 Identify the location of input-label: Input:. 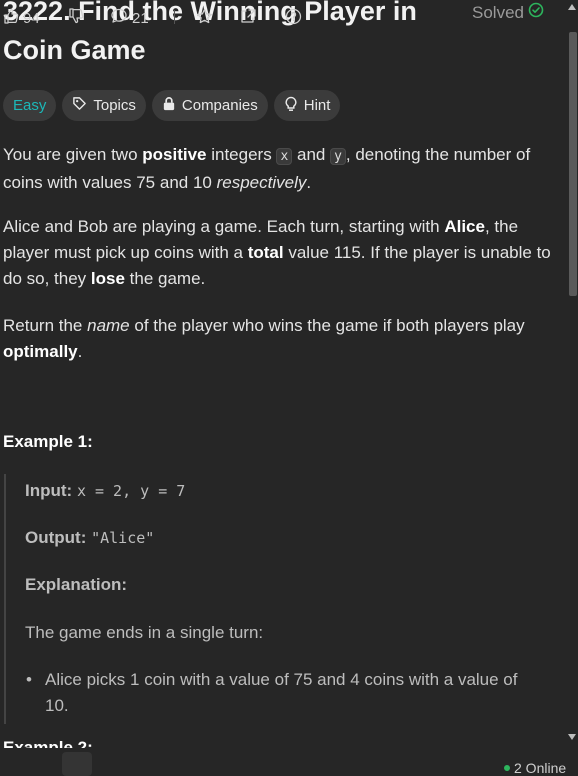
(49, 490).